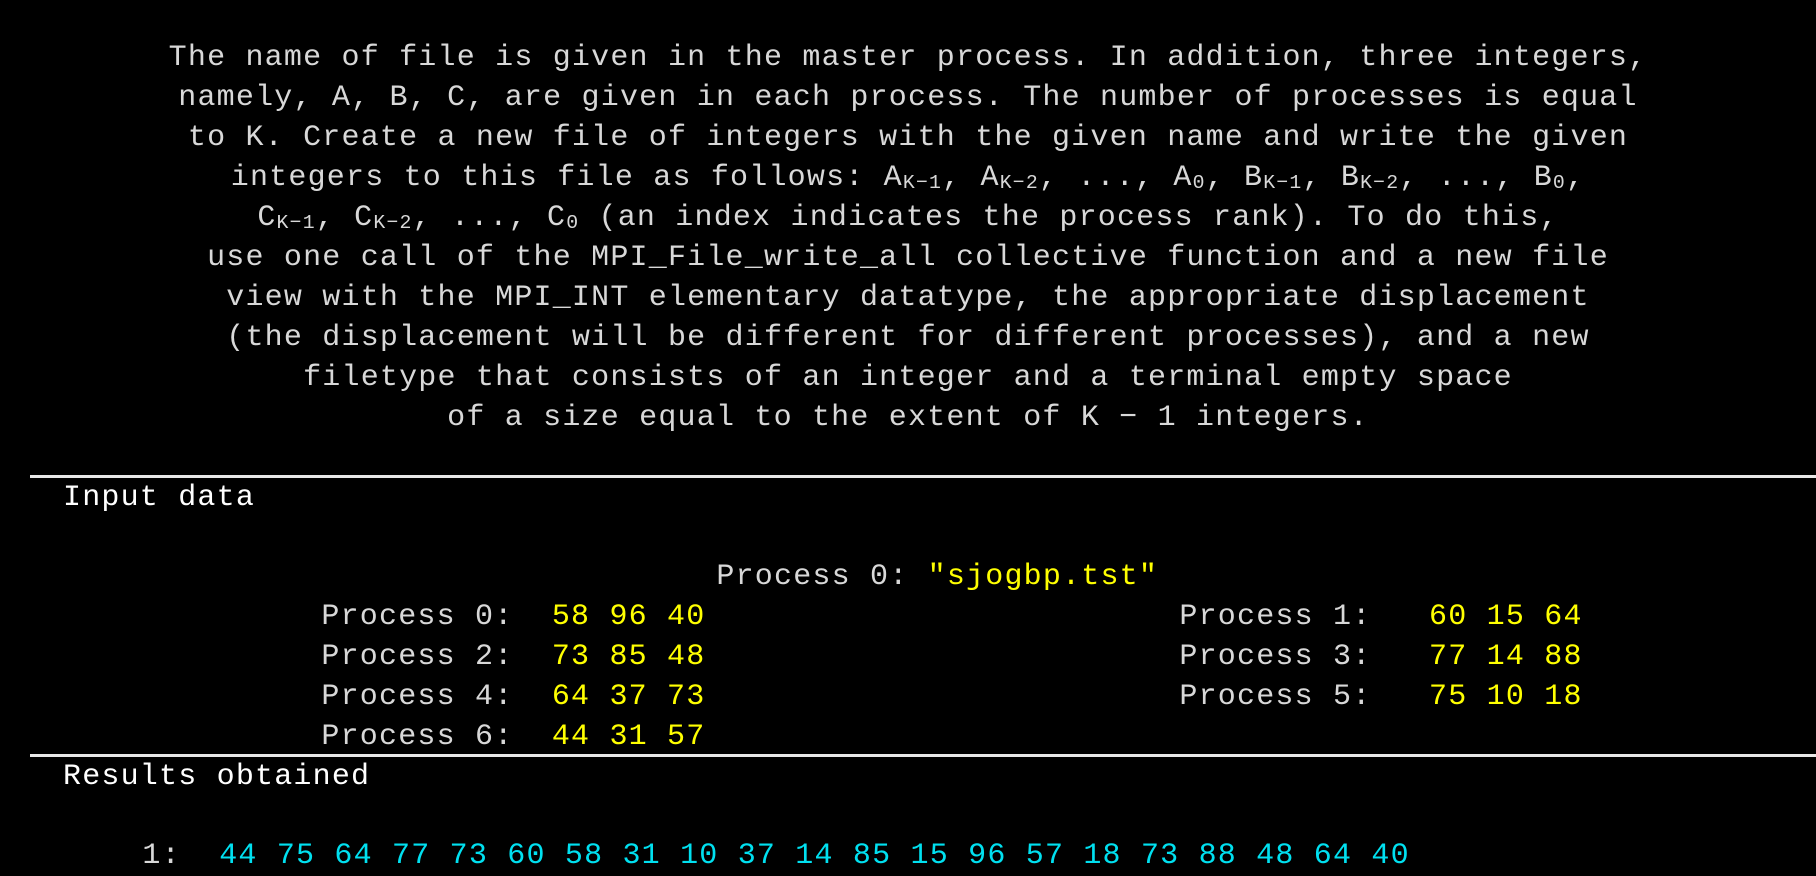 This screenshot has width=1816, height=876. I want to click on results-section-title: Results obtained, so click(217, 777).